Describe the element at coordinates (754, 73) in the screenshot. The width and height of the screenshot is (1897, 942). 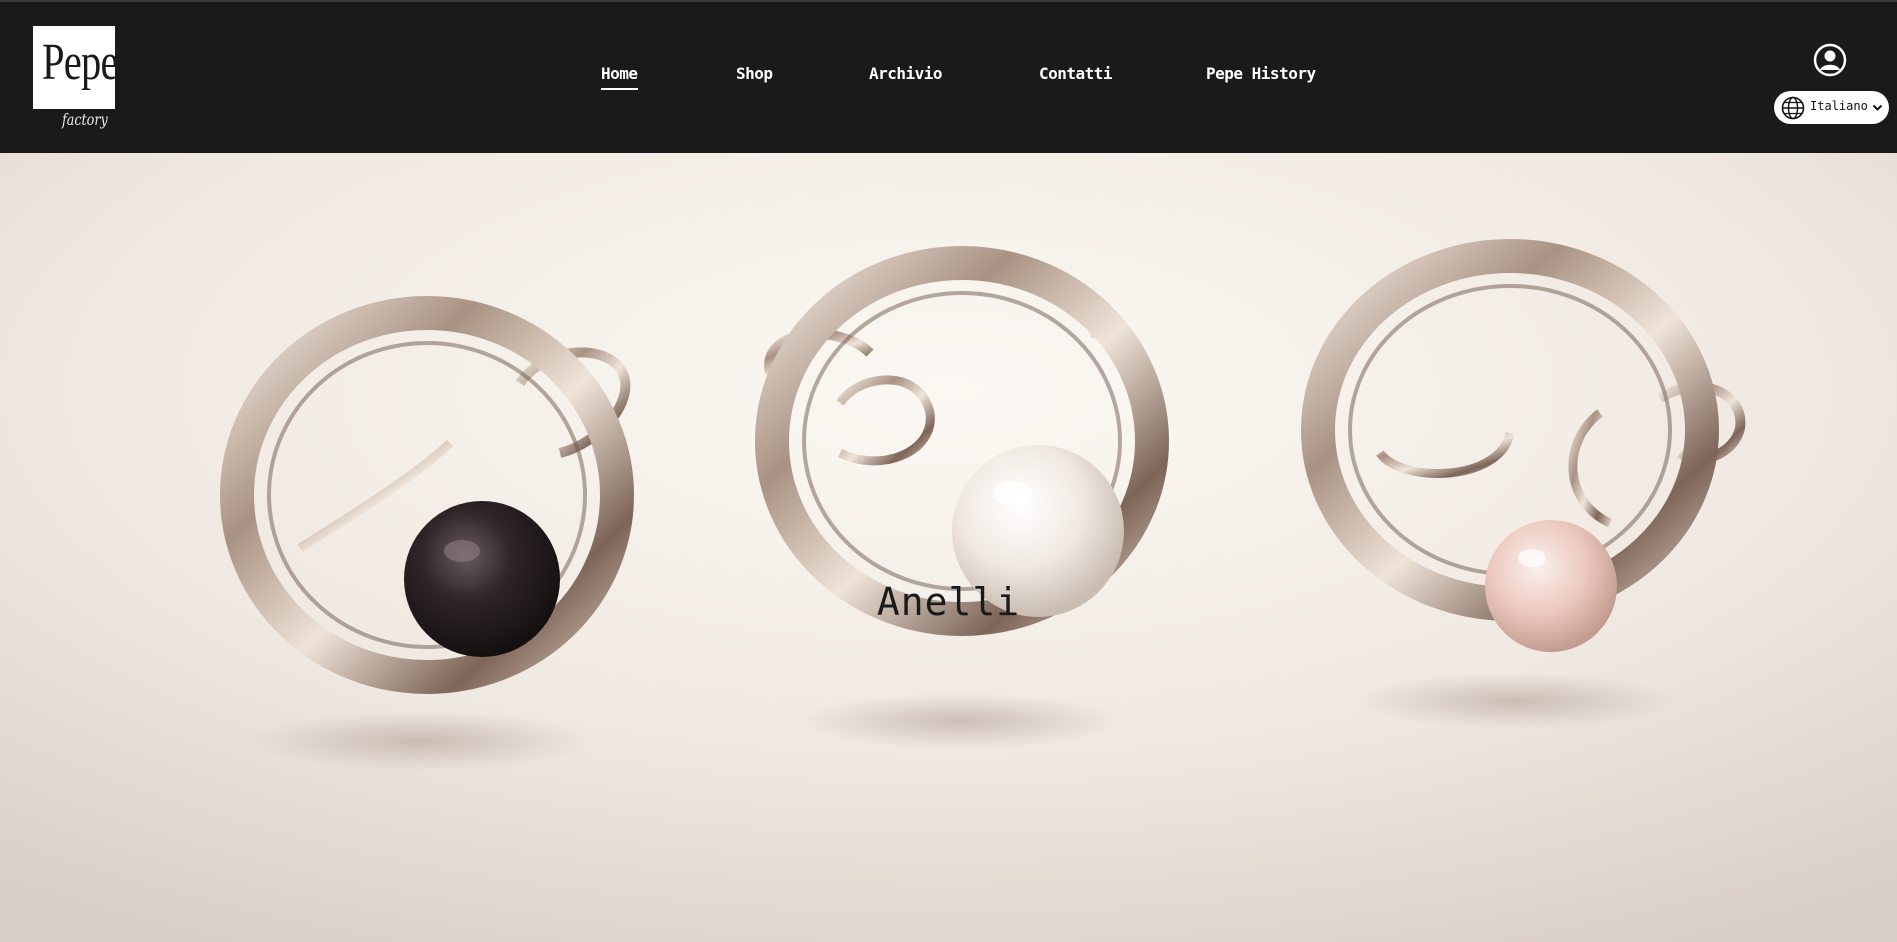
I see `nav-item-shop: Shop` at that location.